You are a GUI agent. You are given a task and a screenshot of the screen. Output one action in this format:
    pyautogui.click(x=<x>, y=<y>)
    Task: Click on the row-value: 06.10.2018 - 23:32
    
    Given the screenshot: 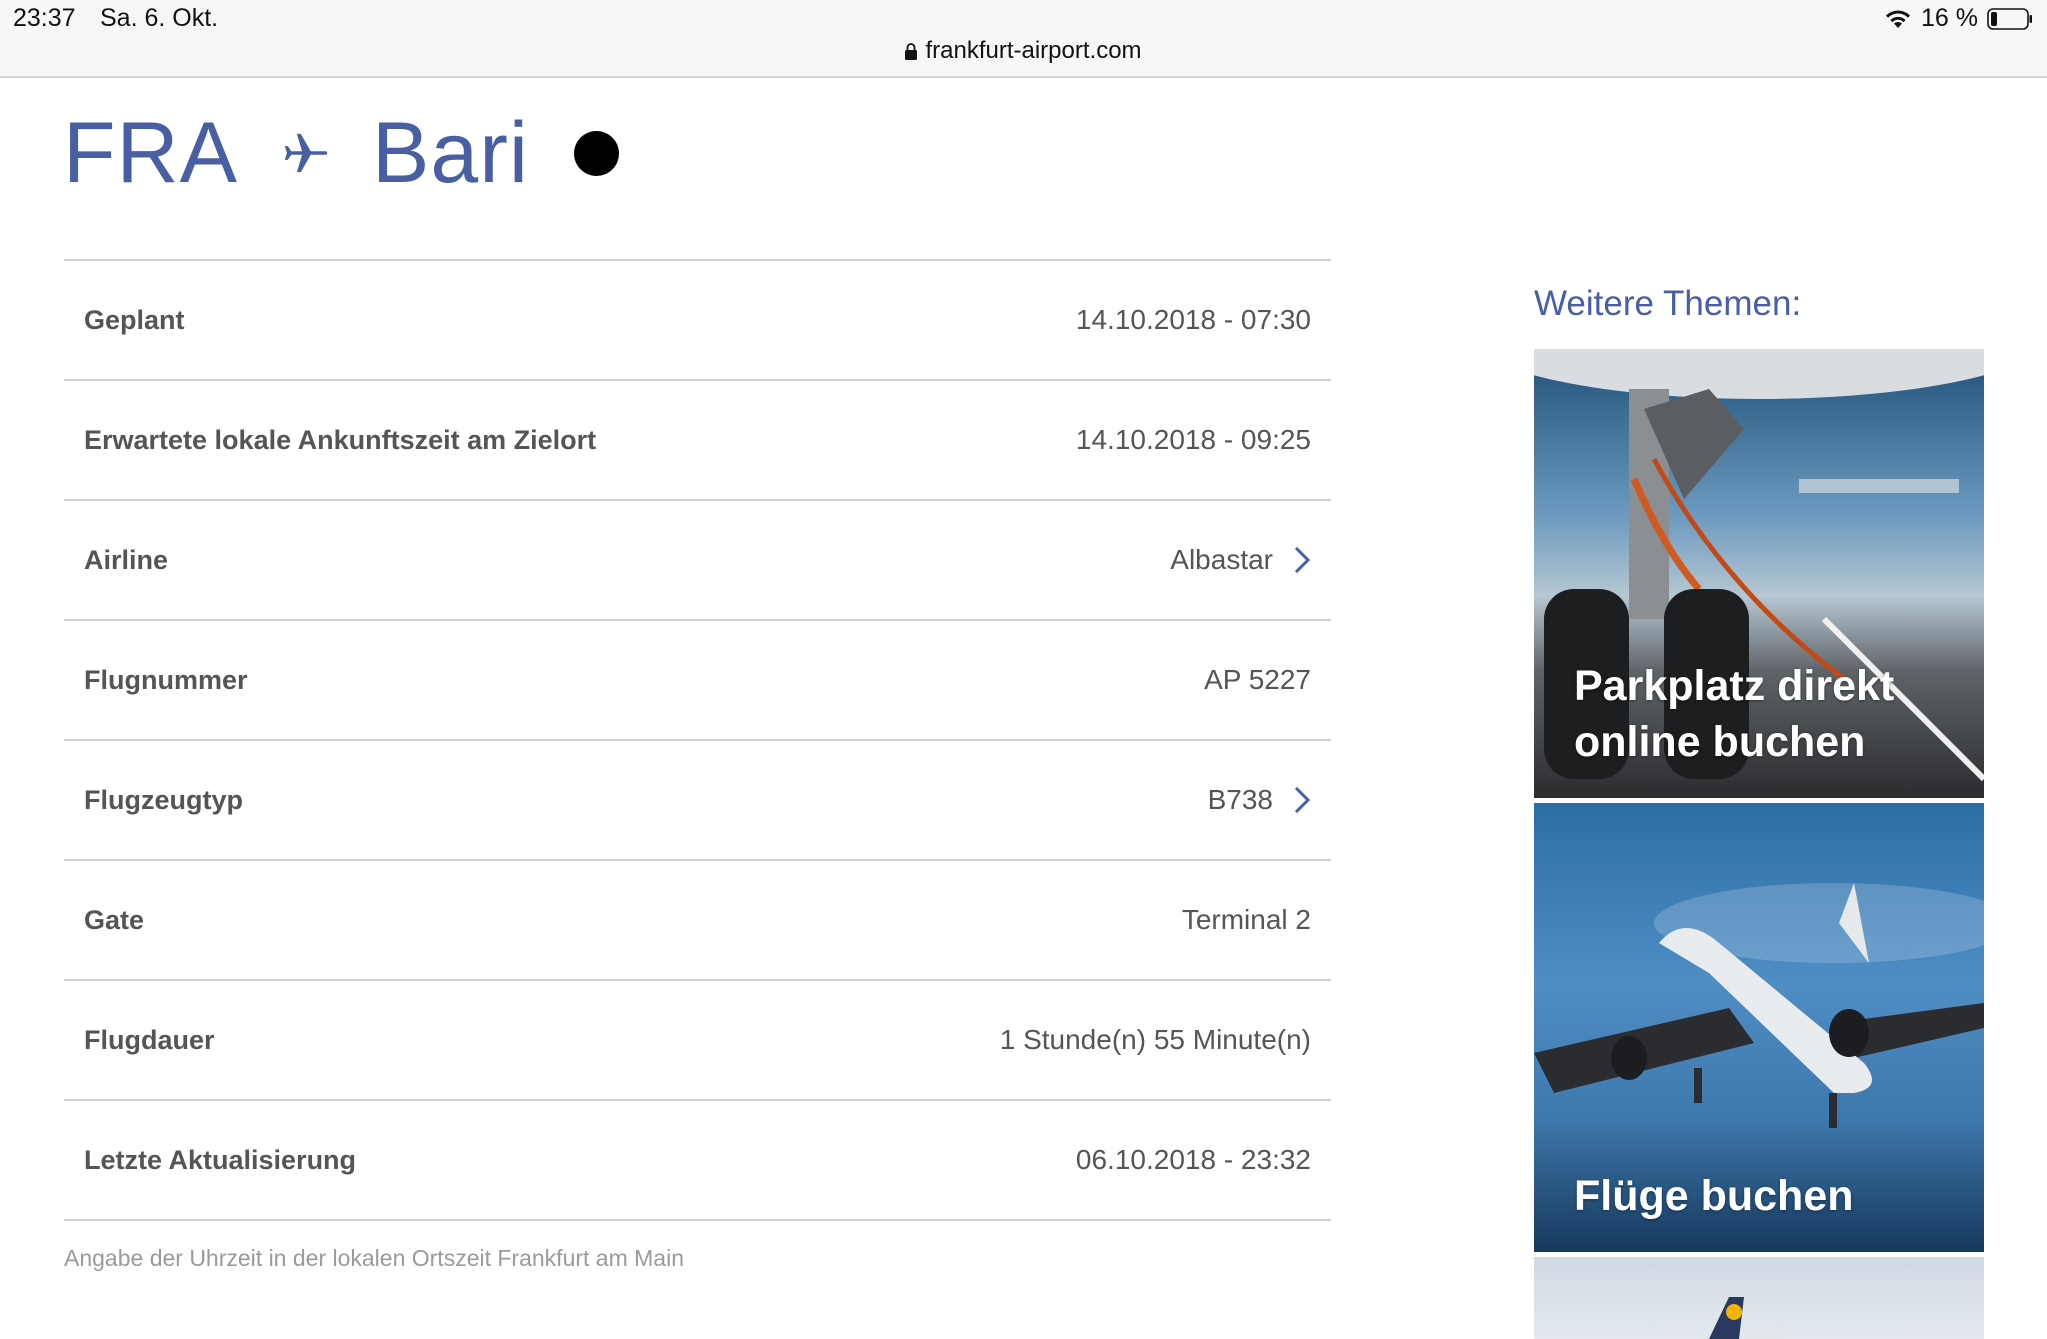 What is the action you would take?
    pyautogui.click(x=1193, y=1159)
    